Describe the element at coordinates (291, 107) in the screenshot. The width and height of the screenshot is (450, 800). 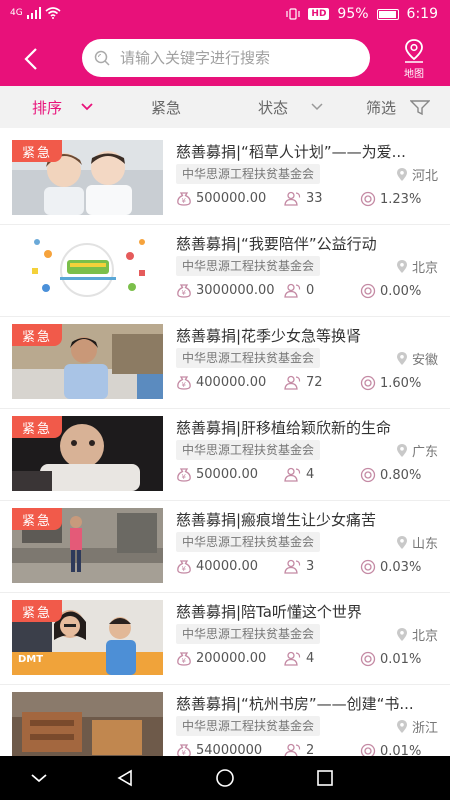
I see `state-filter: 状态` at that location.